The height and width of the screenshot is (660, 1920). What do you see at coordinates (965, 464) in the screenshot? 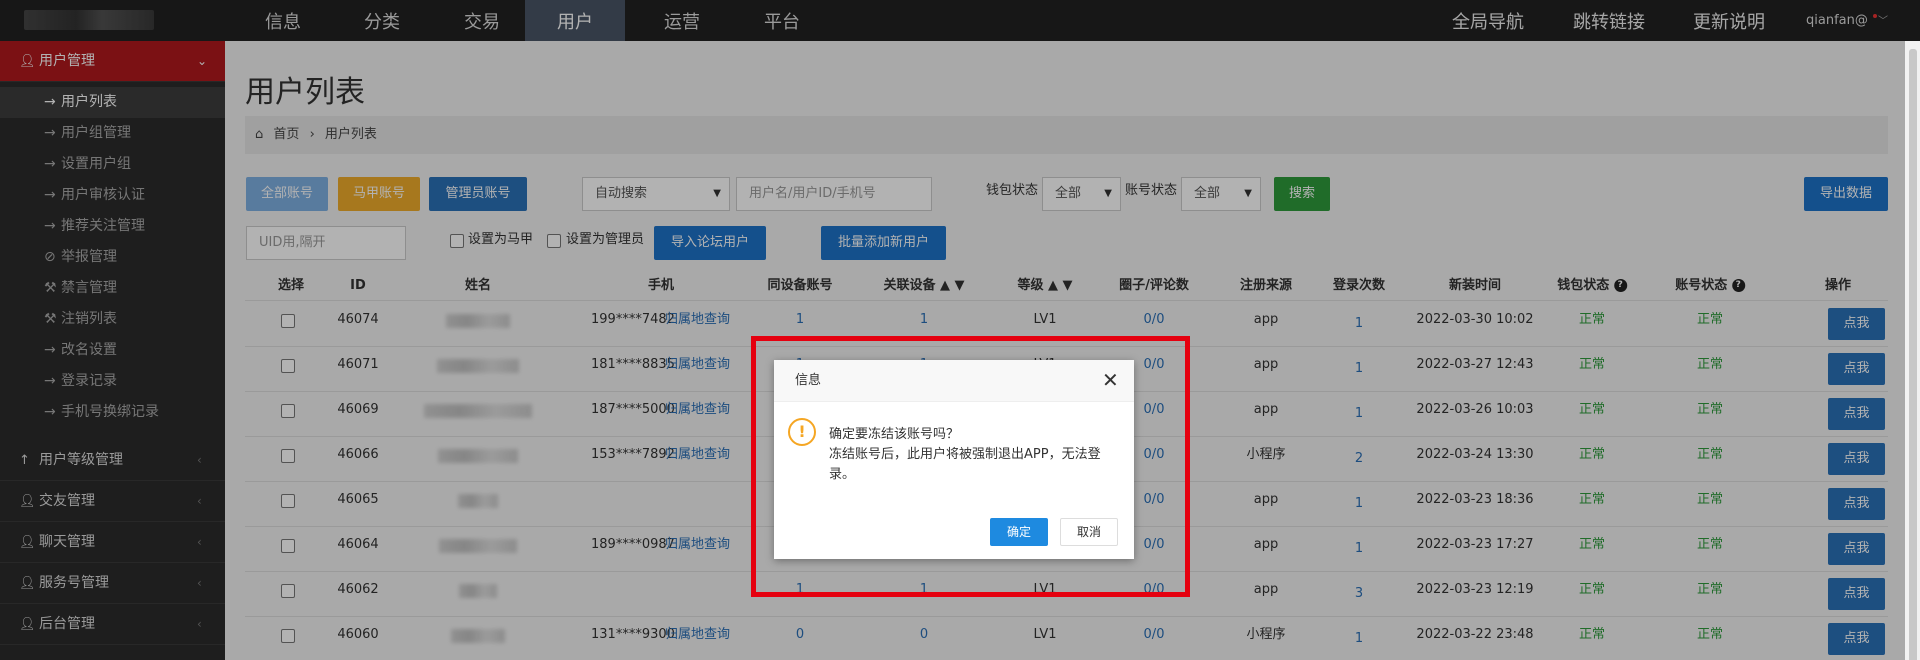
I see `dialog-message: 冻结账号后，此用户将被强制退出APP，无法登录。` at bounding box center [965, 464].